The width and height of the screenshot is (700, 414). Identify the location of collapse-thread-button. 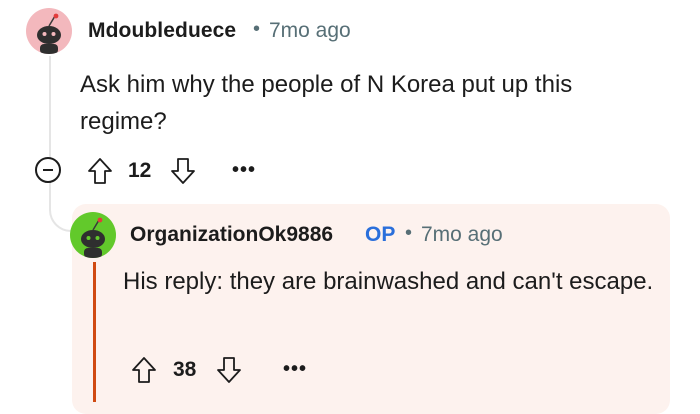
(48, 170).